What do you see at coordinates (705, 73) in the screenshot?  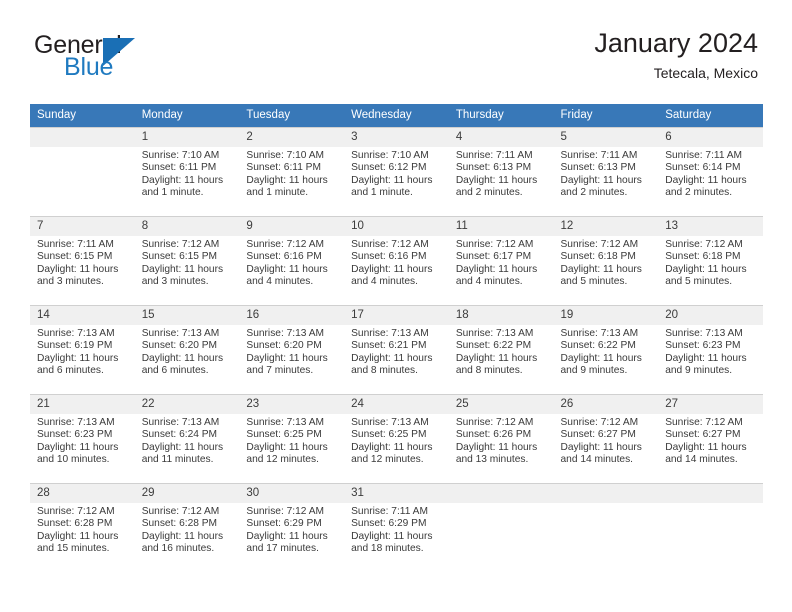 I see `page-subtitle-location: Tetecala, Mexico` at bounding box center [705, 73].